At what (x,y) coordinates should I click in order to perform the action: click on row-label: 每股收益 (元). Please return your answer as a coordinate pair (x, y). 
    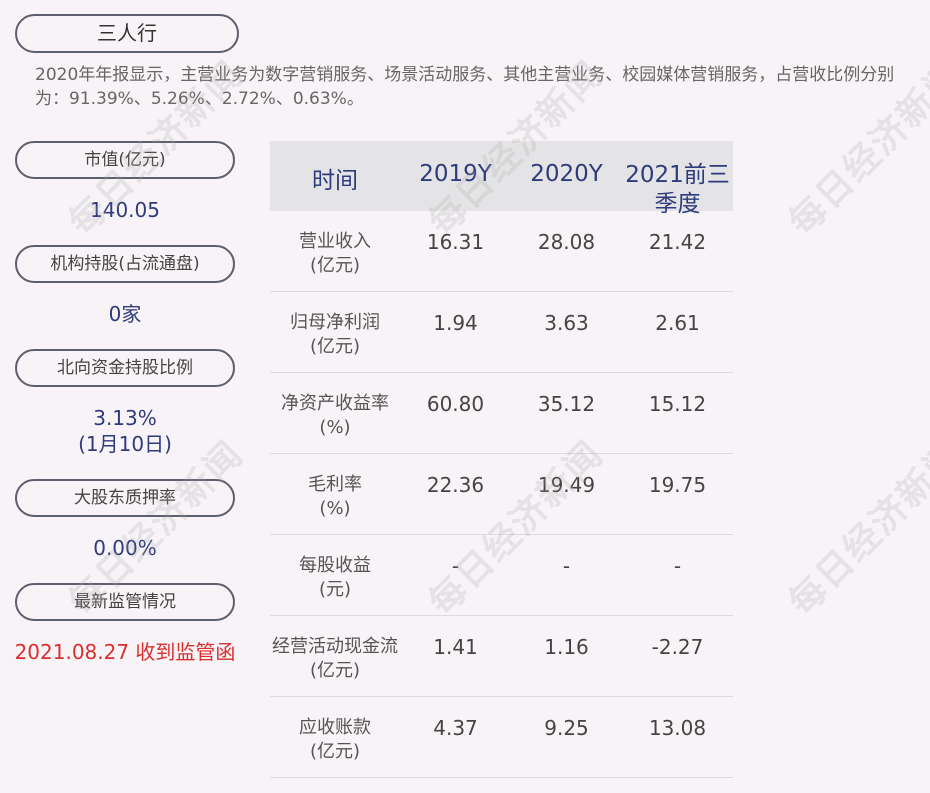
    Looking at the image, I should click on (335, 577).